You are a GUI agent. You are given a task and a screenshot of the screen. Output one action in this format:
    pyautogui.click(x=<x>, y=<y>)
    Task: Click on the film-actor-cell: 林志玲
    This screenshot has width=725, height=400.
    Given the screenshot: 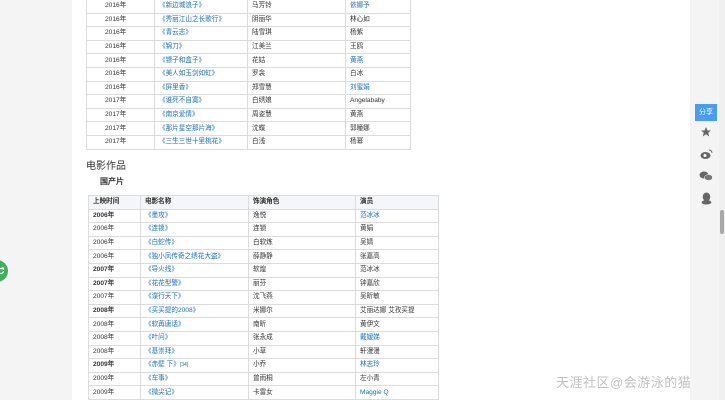 What is the action you would take?
    pyautogui.click(x=397, y=365)
    